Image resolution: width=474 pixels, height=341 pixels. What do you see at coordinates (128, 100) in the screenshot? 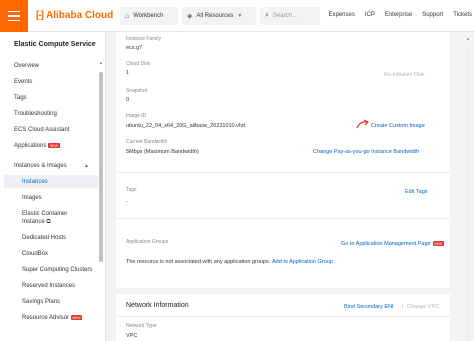
I see `snapshot-value: 0` at bounding box center [128, 100].